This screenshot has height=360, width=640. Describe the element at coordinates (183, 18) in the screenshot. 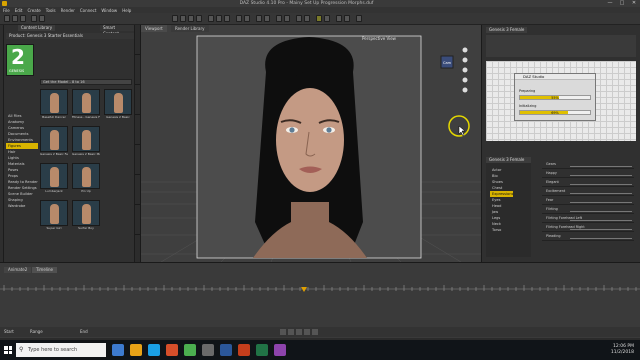

I see `translate-tool-icon` at that location.